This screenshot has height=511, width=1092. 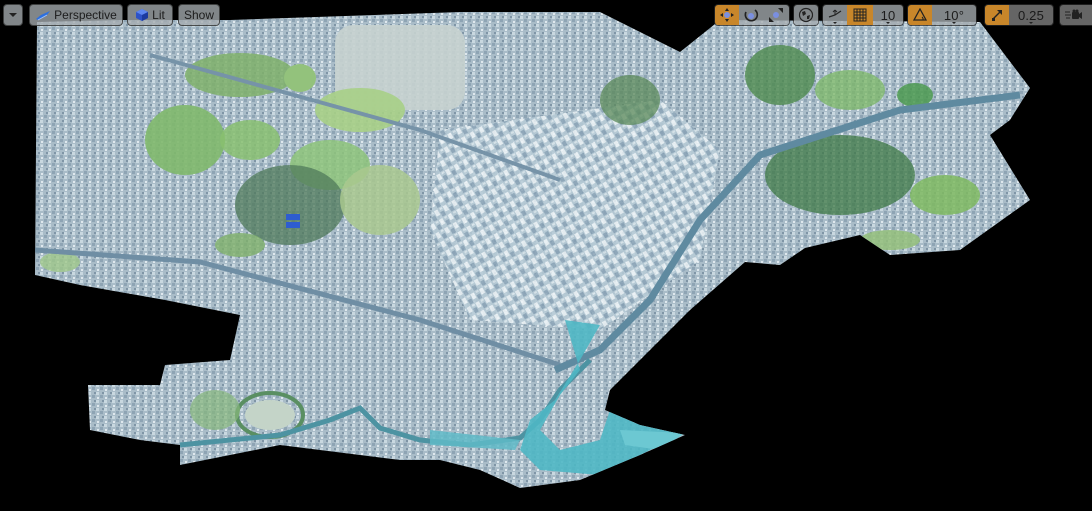 What do you see at coordinates (142, 15) in the screenshot?
I see `lit-cube-icon` at bounding box center [142, 15].